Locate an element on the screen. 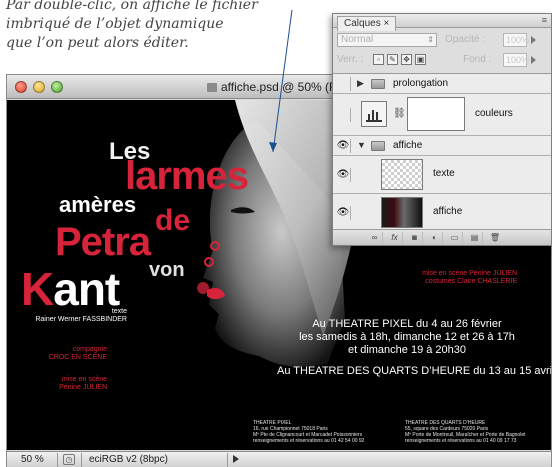 The height and width of the screenshot is (467, 552). smart-object-thumbnail is located at coordinates (402, 212).